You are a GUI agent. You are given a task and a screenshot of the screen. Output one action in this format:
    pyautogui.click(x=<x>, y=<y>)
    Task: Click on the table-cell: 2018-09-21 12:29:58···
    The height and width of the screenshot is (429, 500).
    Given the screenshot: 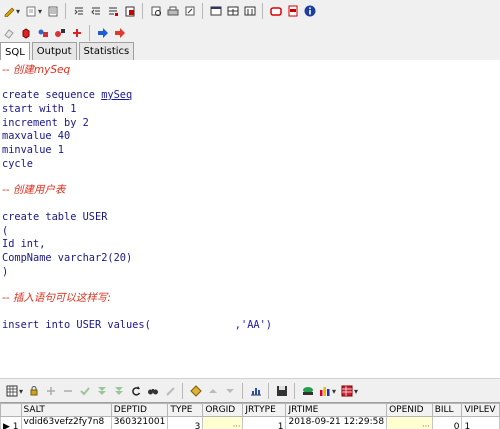 What is the action you would take?
    pyautogui.click(x=336, y=423)
    